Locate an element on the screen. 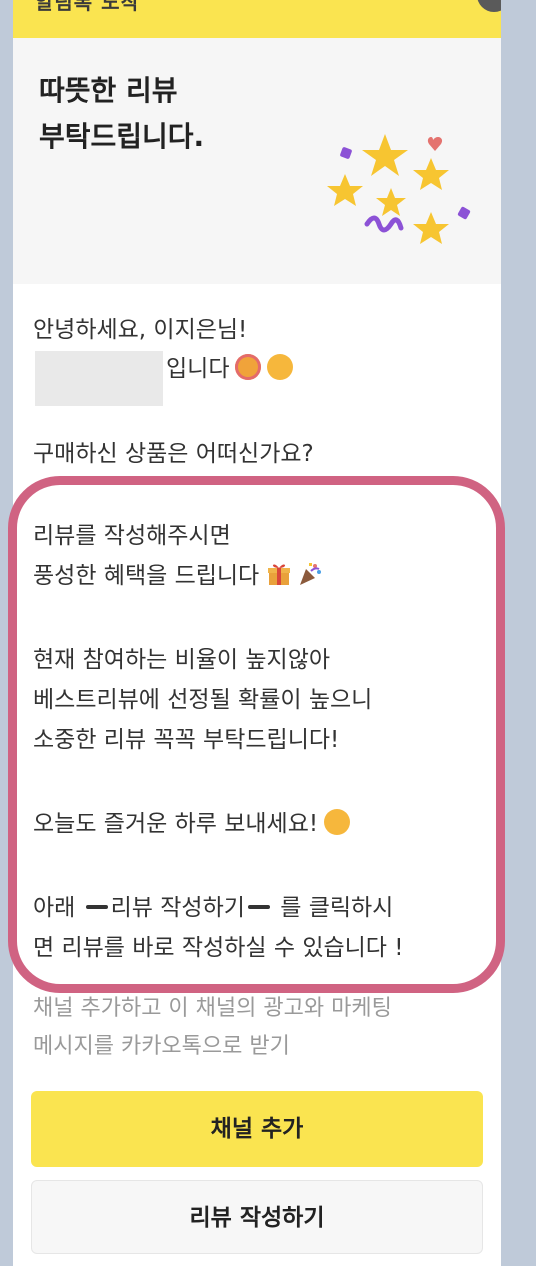  benefit-line2: 풍성한 혜택을 드립니다 is located at coordinates (178, 576).